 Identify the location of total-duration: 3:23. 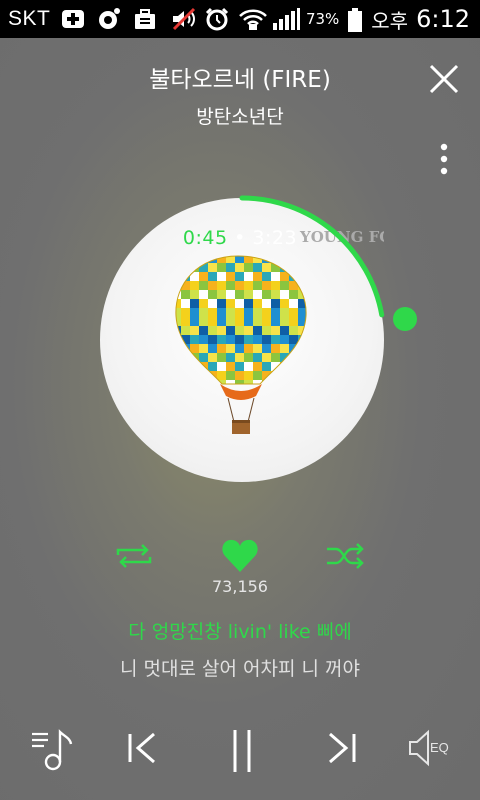
(275, 238).